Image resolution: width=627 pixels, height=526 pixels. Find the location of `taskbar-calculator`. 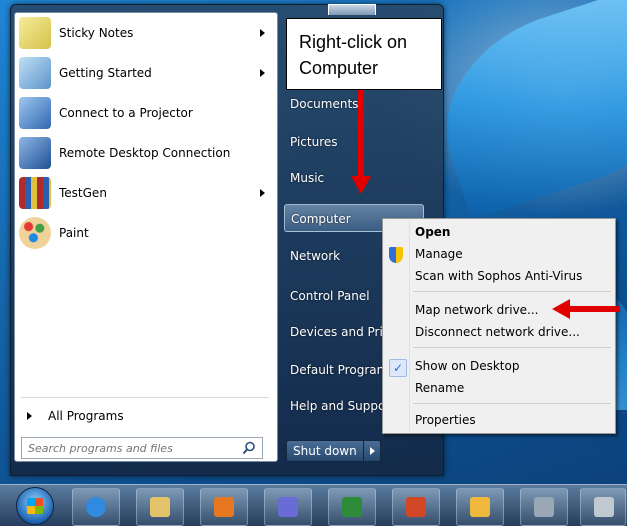

taskbar-calculator is located at coordinates (544, 507).